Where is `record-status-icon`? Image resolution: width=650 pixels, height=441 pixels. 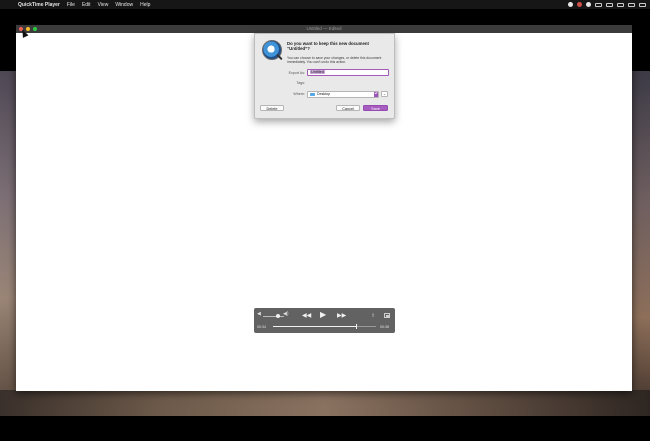
record-status-icon is located at coordinates (570, 4).